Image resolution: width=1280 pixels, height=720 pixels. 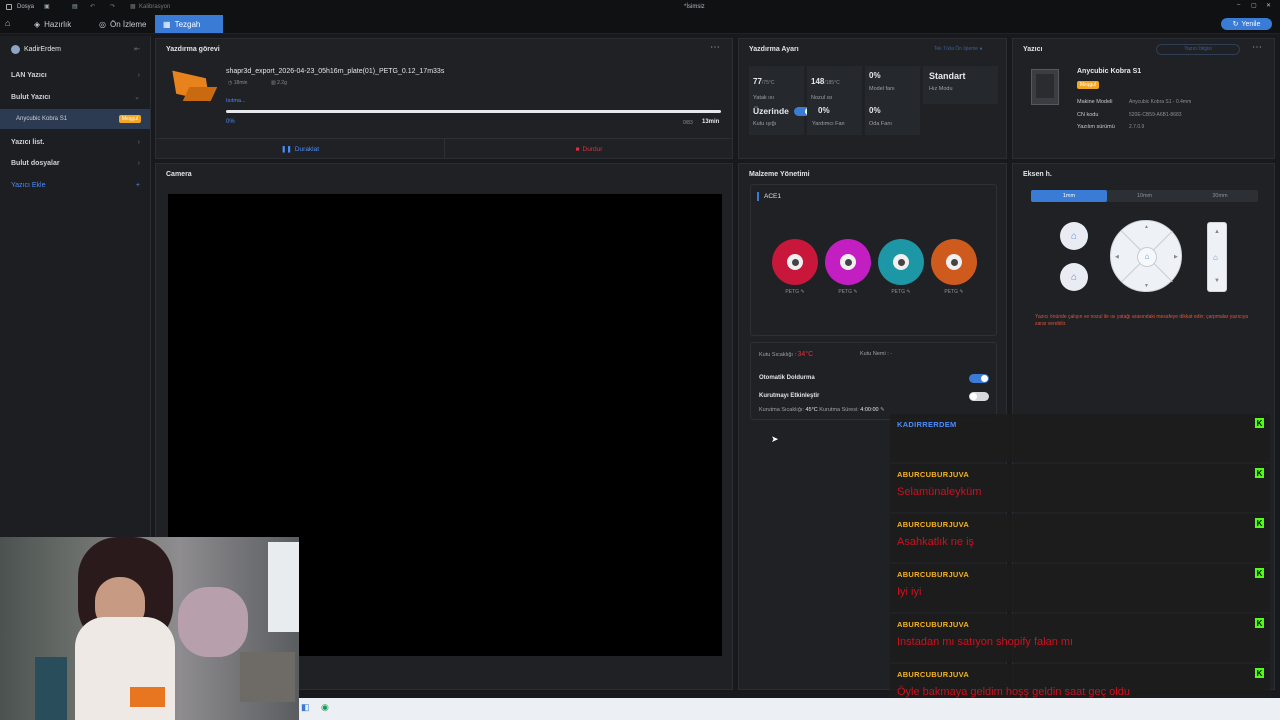 I want to click on sidebar-item-cloud-files: Bulut dosyalar ›, so click(x=75, y=163).